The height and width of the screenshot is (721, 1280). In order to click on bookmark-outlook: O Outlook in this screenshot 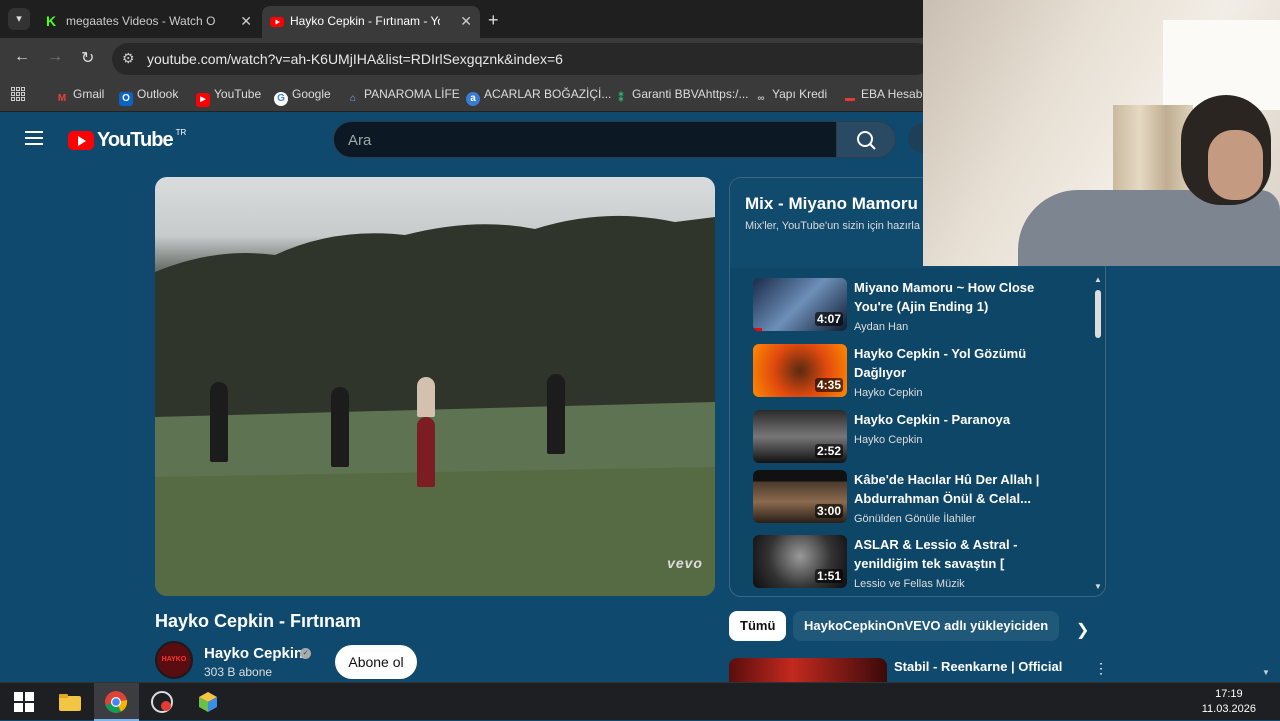, I will do `click(148, 96)`.